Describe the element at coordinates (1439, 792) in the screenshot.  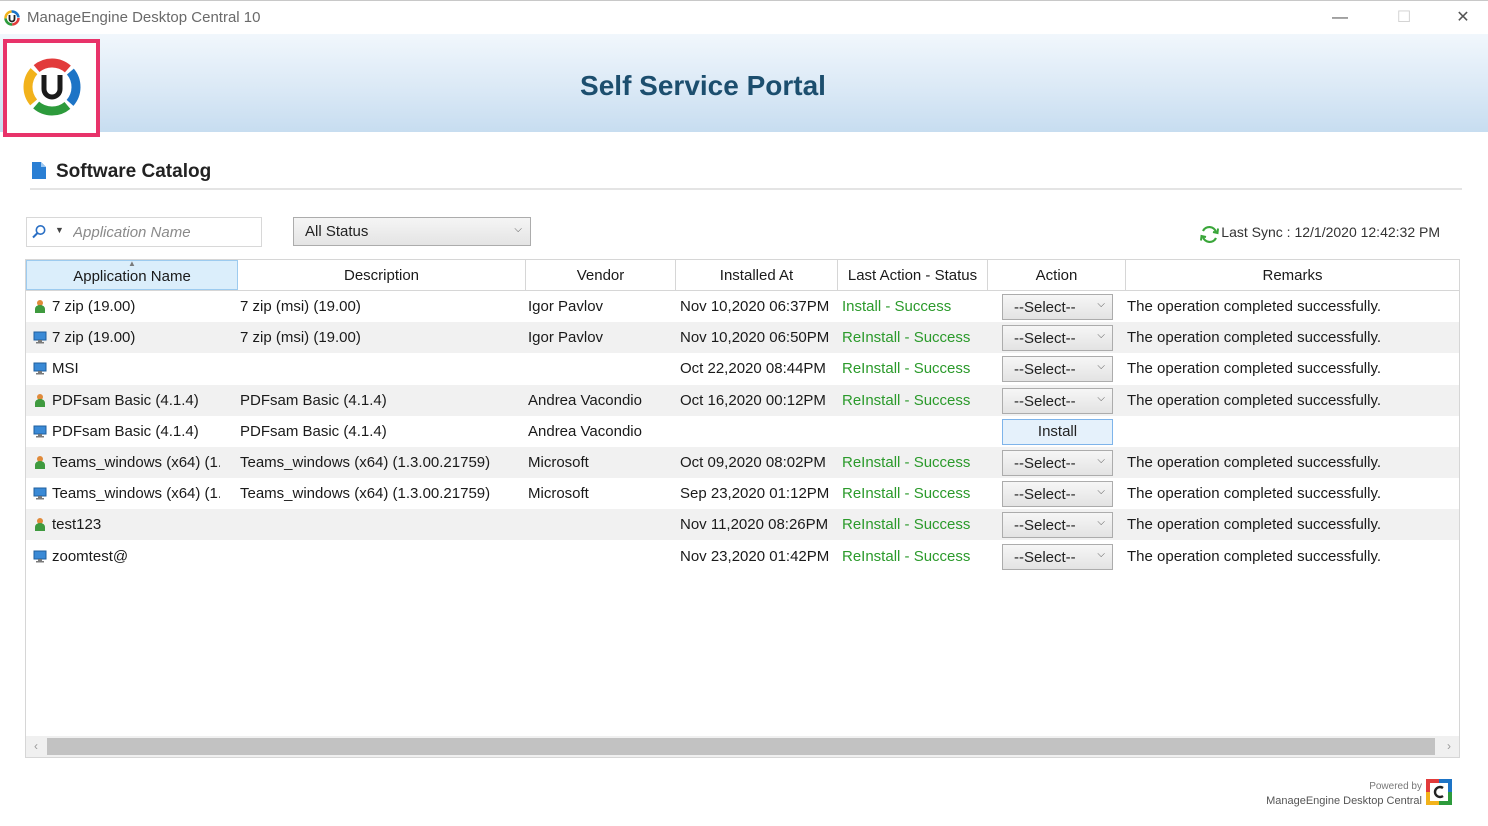
I see `desktop-central-logo-icon` at that location.